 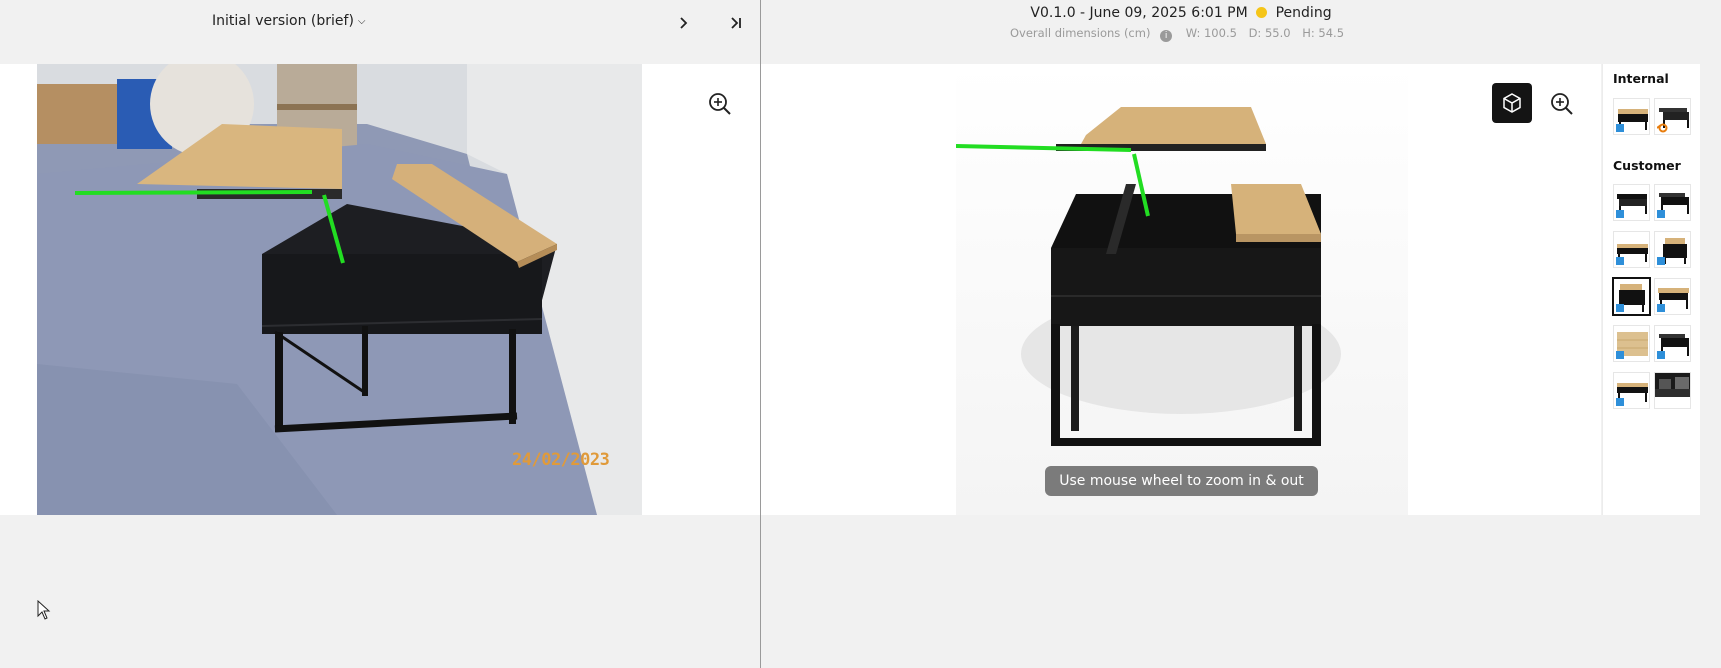 What do you see at coordinates (1181, 481) in the screenshot?
I see `zoom-hint-toast: Use mouse wheel to zoom in & out` at bounding box center [1181, 481].